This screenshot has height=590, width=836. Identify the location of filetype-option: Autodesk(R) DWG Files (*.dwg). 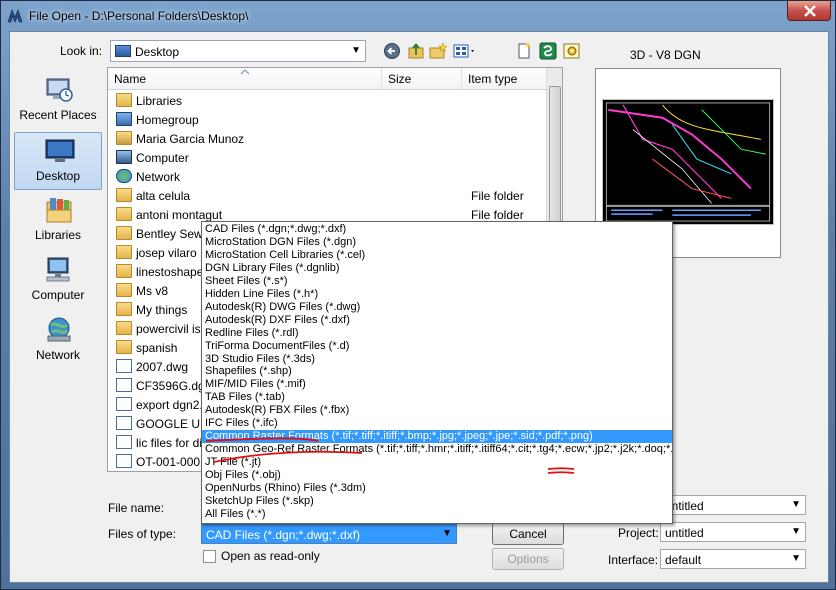
(437, 307).